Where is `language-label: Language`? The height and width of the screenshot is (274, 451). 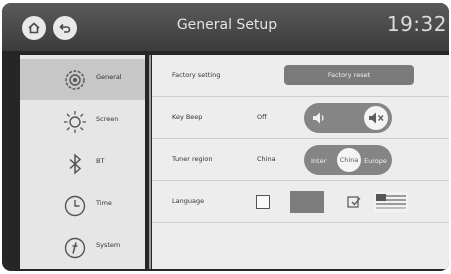 language-label: Language is located at coordinates (188, 201).